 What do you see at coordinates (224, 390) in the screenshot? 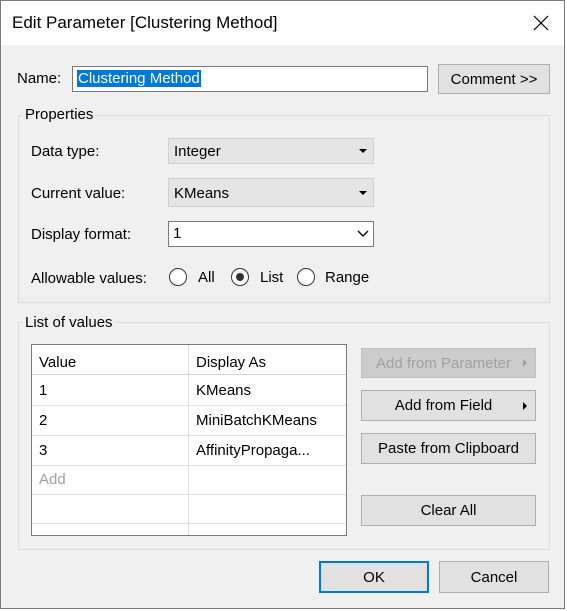
I see `row-display: KMeans` at bounding box center [224, 390].